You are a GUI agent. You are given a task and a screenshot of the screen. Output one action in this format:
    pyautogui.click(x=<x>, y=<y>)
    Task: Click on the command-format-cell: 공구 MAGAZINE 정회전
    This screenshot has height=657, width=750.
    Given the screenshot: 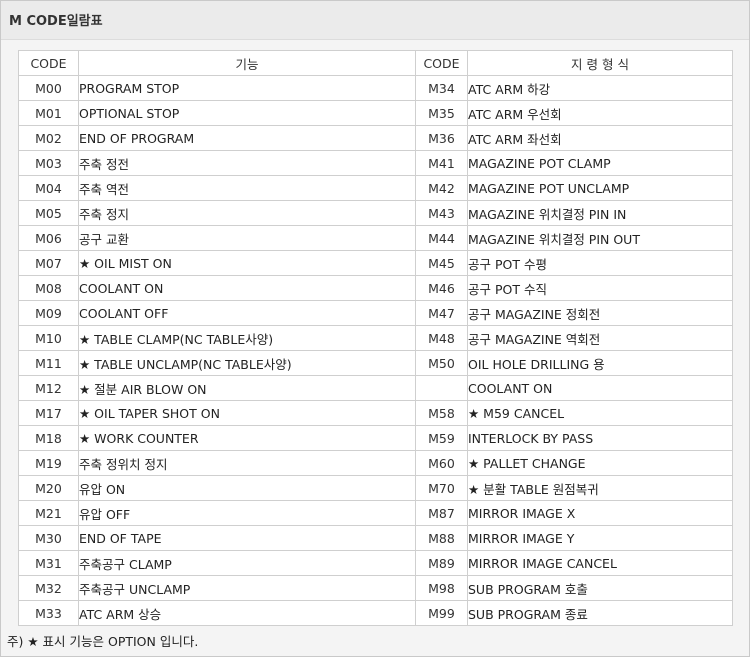 What is the action you would take?
    pyautogui.click(x=600, y=313)
    